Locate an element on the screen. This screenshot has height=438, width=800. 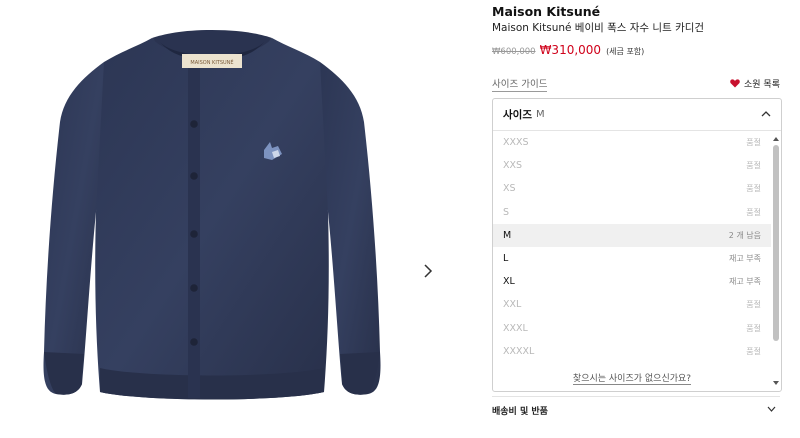
price-row: ₩600,000 ₩310,000 (세금 포함) is located at coordinates (568, 50).